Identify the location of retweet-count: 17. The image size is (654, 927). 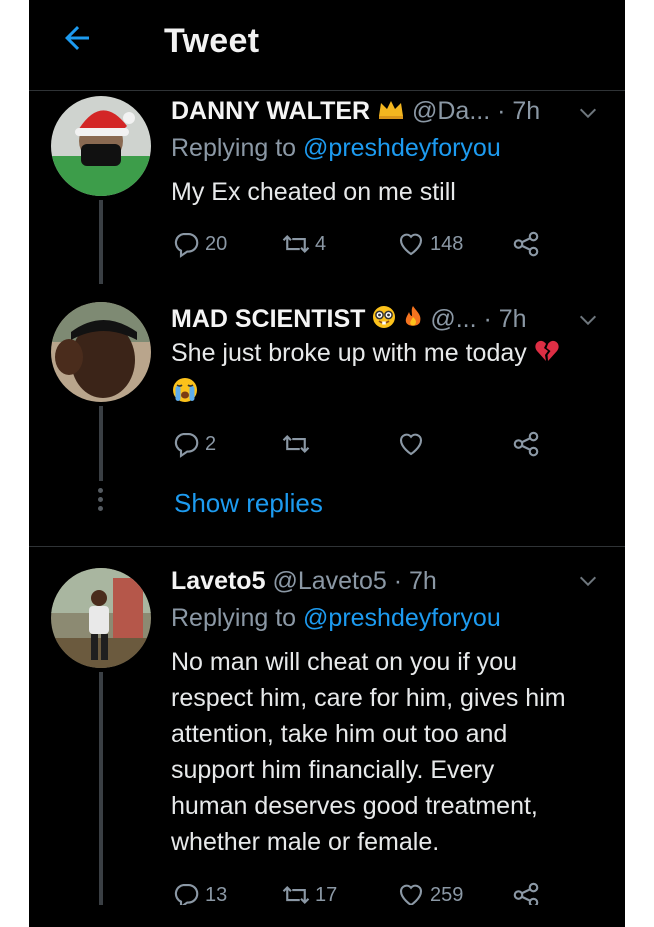
(326, 894).